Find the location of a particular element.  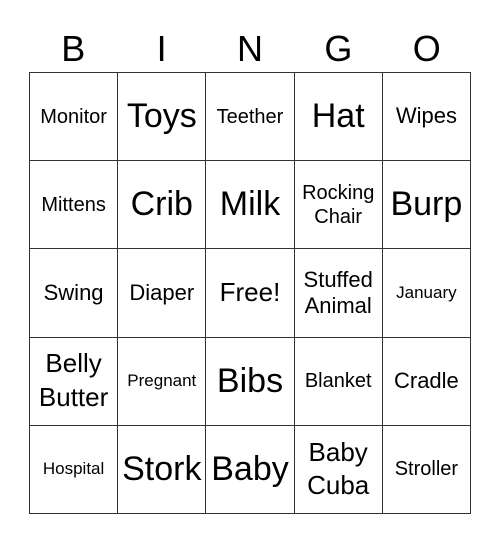

bingo-cell: Cradle is located at coordinates (426, 381).